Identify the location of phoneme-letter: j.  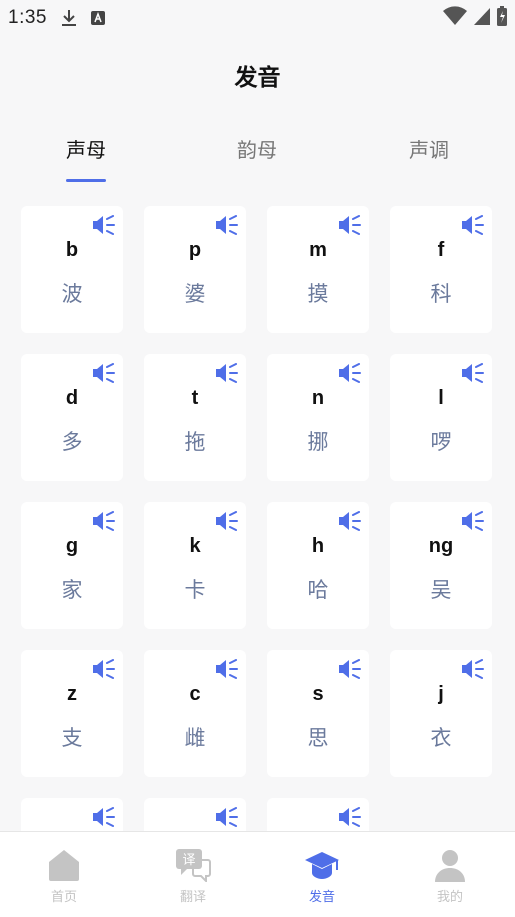
(441, 694).